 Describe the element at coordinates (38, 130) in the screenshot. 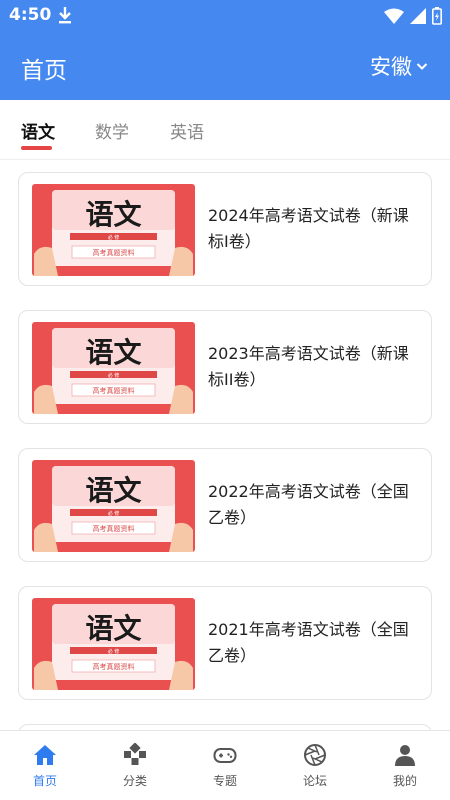

I see `tab-chinese: 语文` at that location.